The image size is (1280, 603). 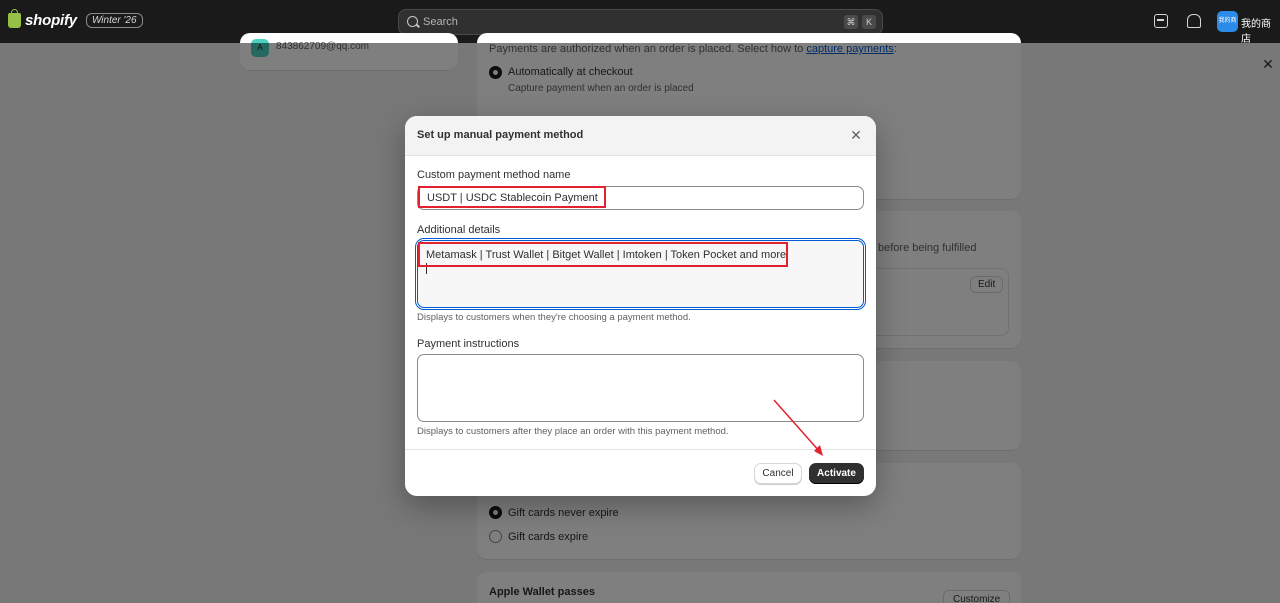 I want to click on shortcut-cmd-key: ⌘, so click(x=851, y=22).